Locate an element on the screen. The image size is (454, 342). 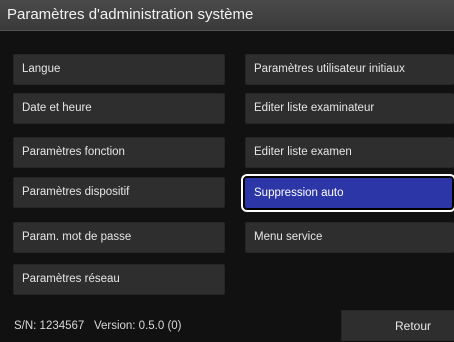
serial-version-info: S/N: 1234567 Version: 0.5.0 (0) is located at coordinates (98, 326).